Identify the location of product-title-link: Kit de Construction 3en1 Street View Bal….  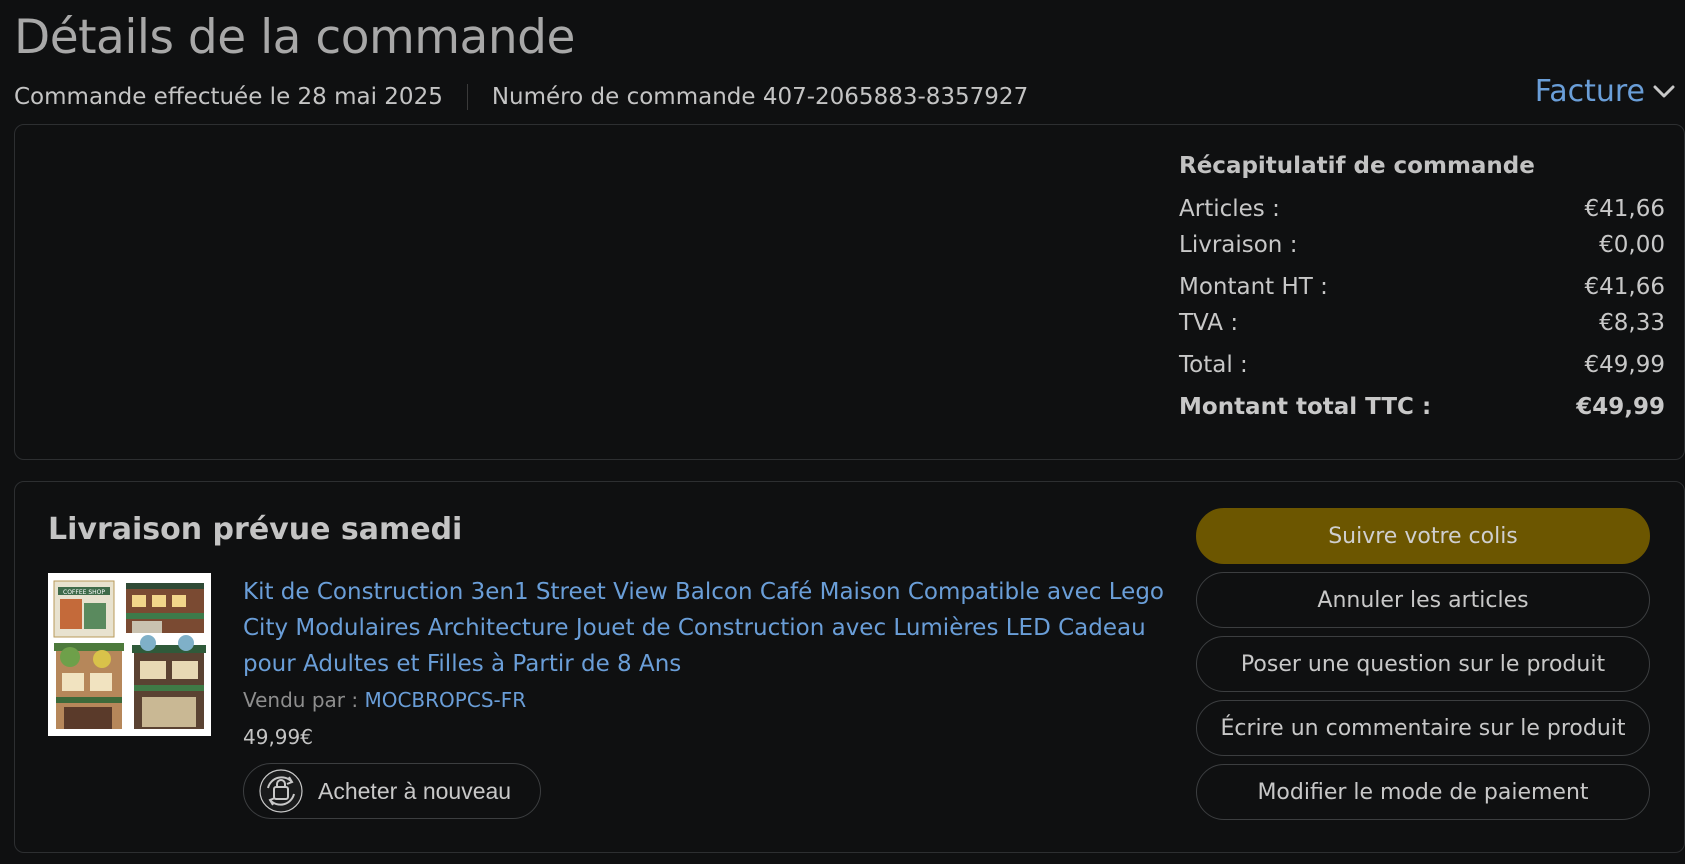
(713, 628).